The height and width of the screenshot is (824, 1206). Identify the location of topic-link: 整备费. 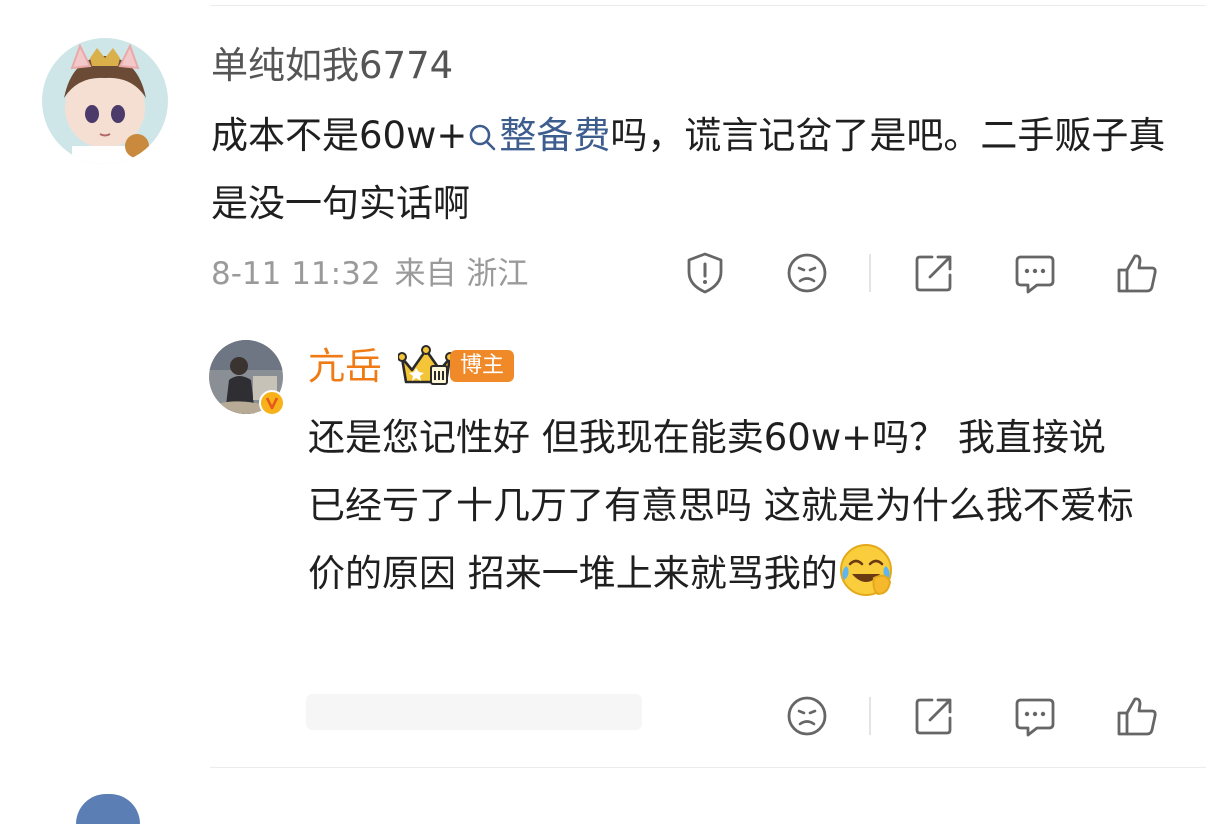
(538, 135).